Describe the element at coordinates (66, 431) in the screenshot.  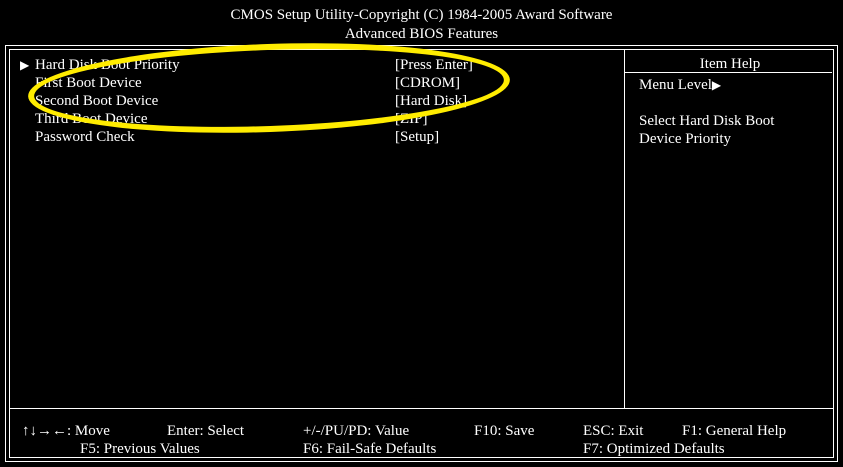
I see `footer-move-hint: ↑↓→←: Move` at that location.